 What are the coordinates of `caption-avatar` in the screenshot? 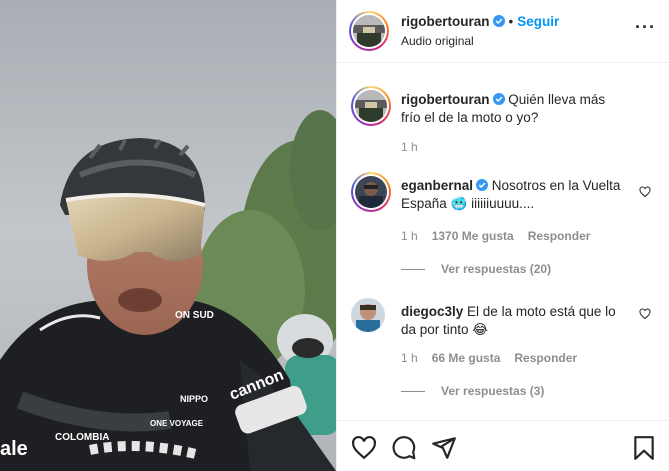 It's located at (371, 106).